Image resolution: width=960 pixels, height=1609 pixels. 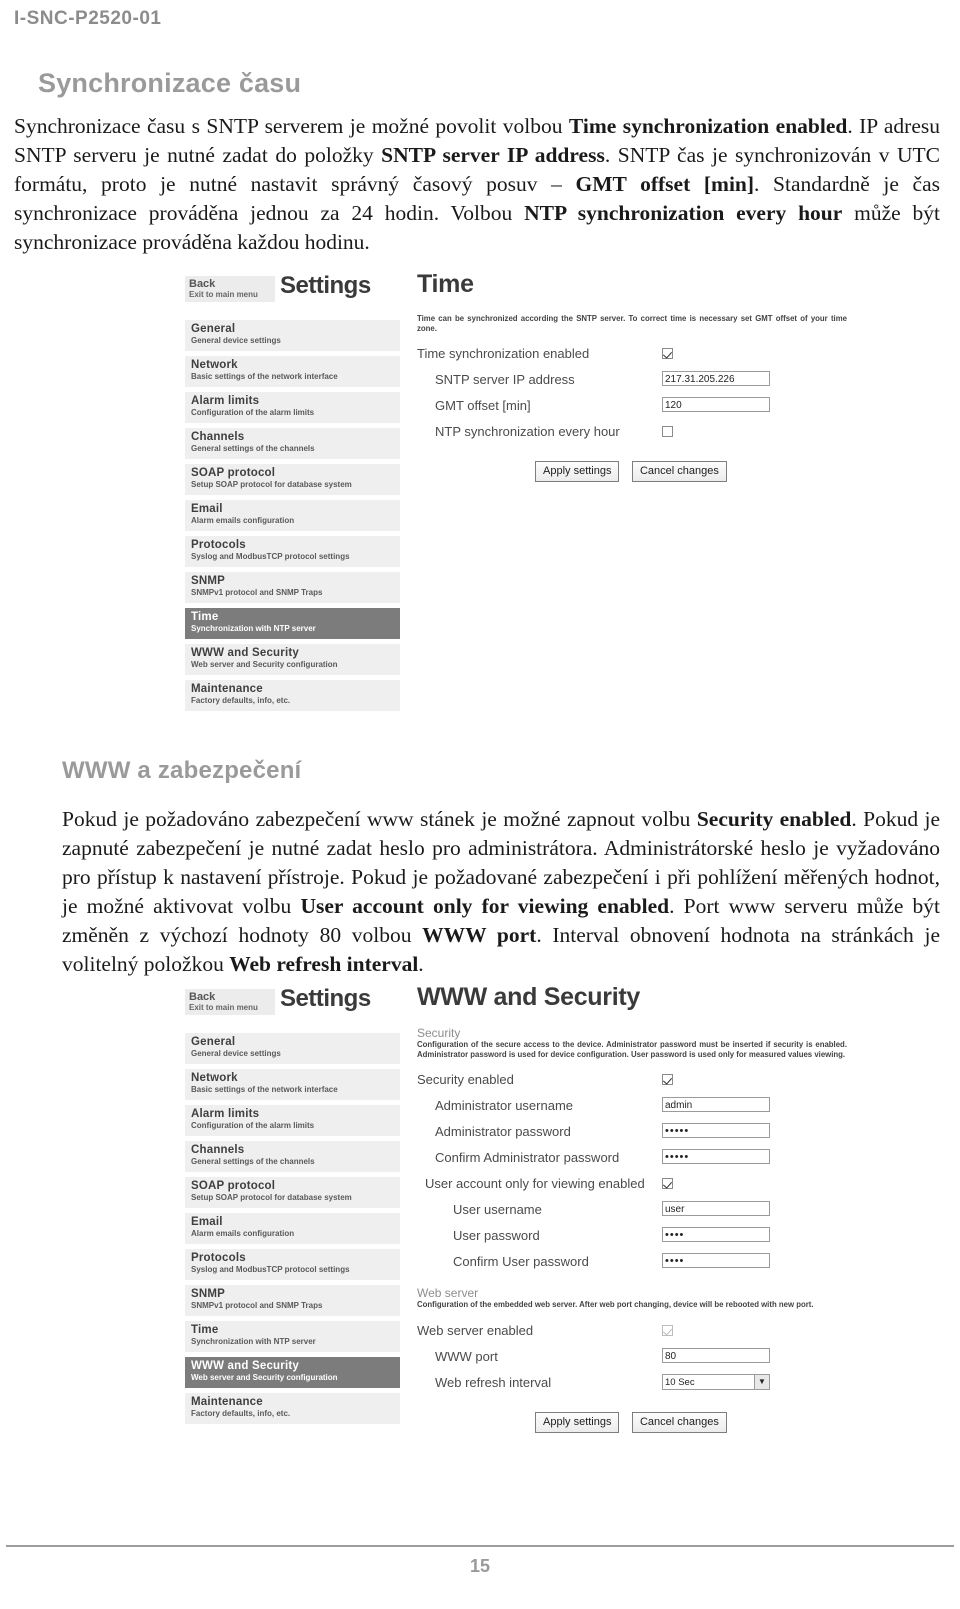 I want to click on sidebar-item-subtitle: General settings of the channels, so click(x=253, y=1161).